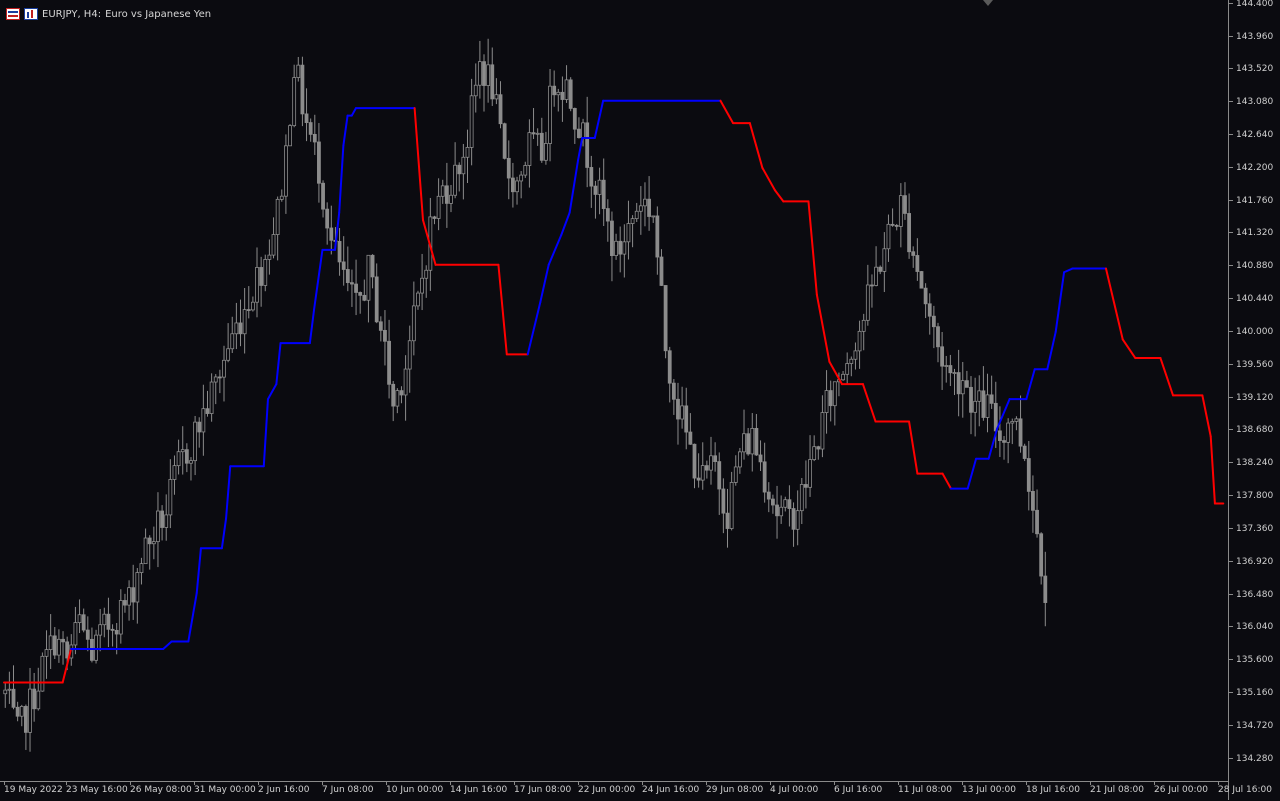  Describe the element at coordinates (33, 788) in the screenshot. I see `time-tick: 19 May 2022` at that location.